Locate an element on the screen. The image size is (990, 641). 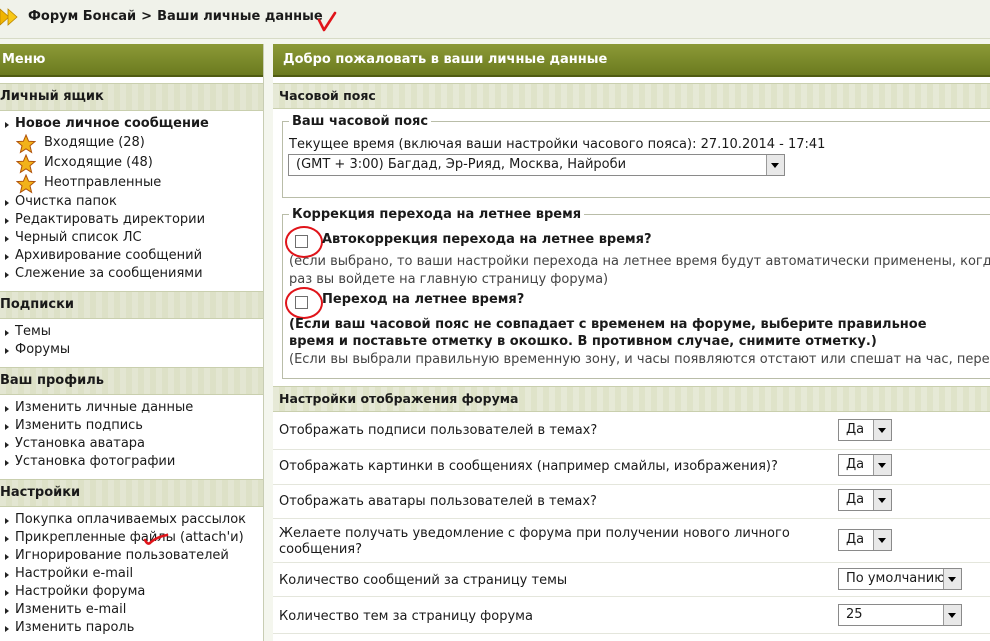
dst-label: Переход на летнее время? is located at coordinates (423, 299).